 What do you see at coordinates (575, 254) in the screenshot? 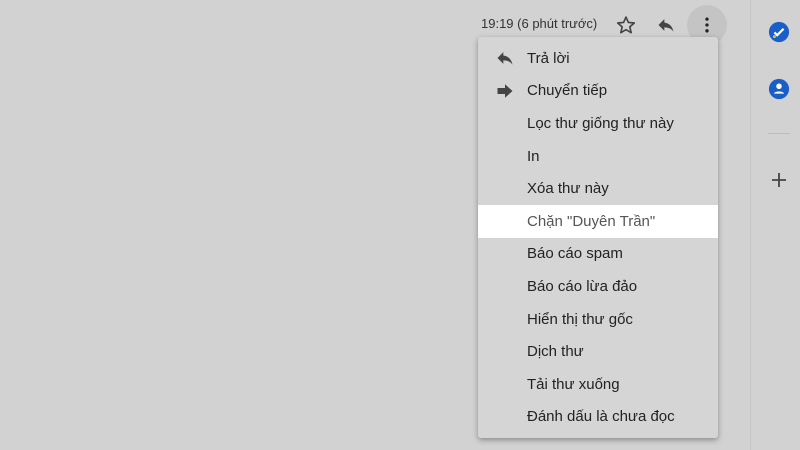
I see `menu-item-label: Báo cáo spam` at bounding box center [575, 254].